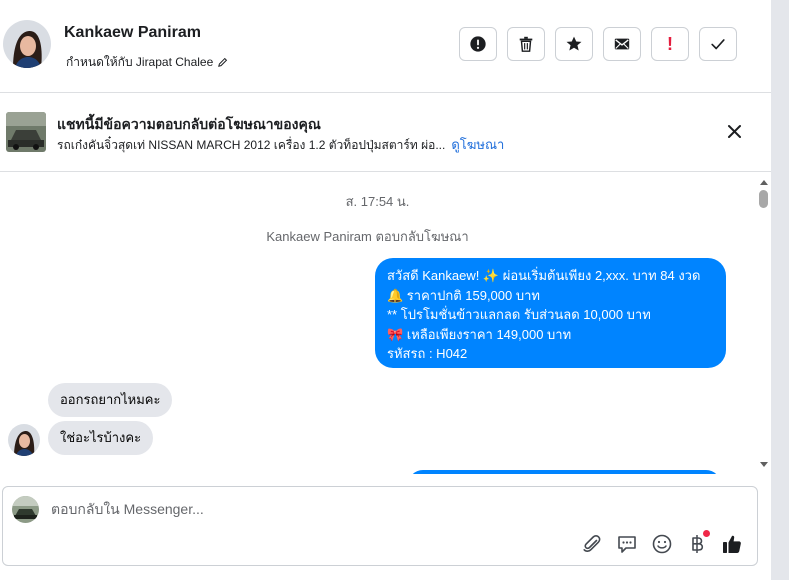 The image size is (789, 580). I want to click on done-button, so click(718, 44).